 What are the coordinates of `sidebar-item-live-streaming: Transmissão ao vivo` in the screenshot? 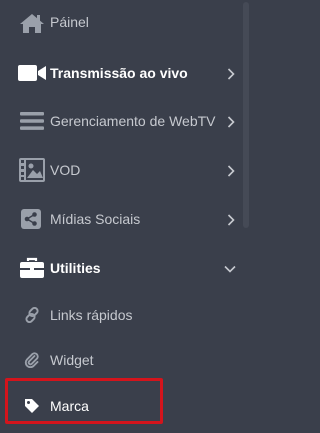 It's located at (120, 73).